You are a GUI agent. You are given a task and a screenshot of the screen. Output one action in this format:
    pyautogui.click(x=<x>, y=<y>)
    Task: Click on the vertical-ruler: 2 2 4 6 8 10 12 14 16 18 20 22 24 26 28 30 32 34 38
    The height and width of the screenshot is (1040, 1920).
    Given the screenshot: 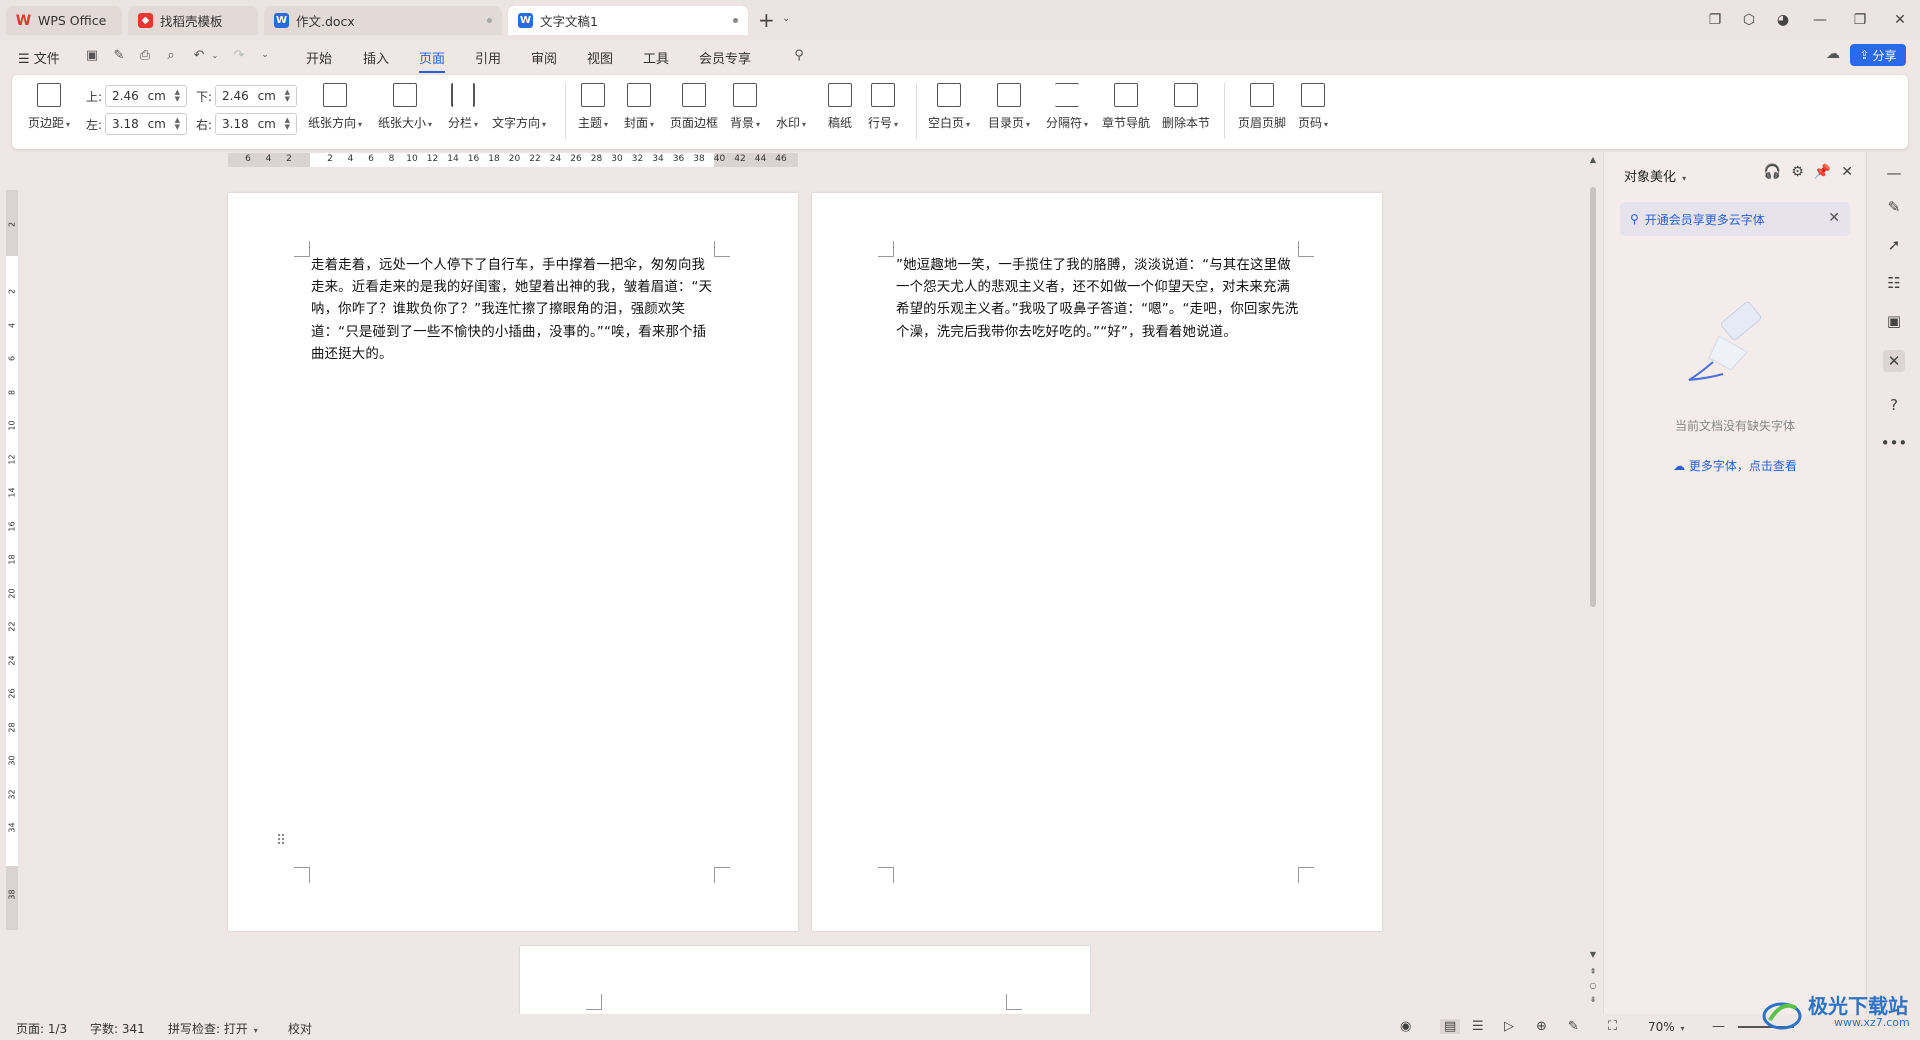 What is the action you would take?
    pyautogui.click(x=12, y=560)
    